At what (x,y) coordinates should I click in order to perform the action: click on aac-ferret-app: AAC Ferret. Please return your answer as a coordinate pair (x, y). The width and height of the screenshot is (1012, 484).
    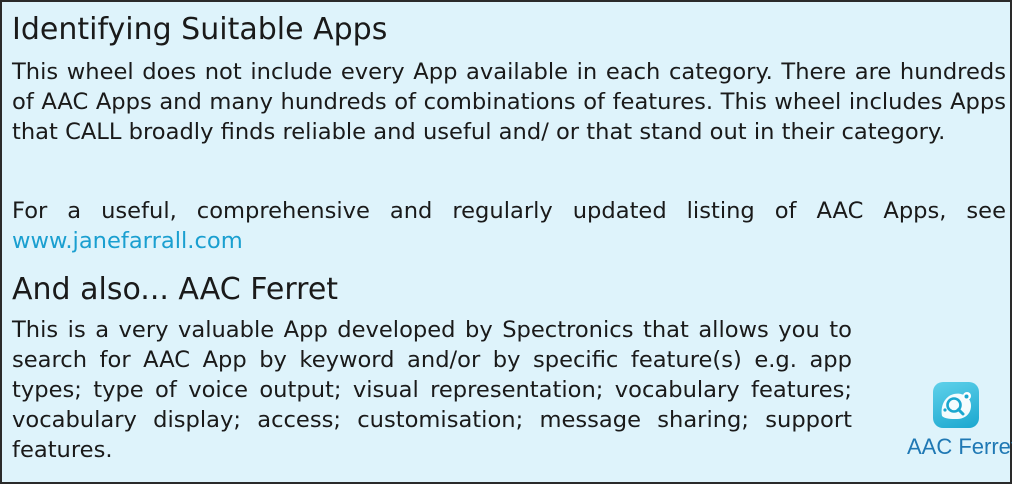
    Looking at the image, I should click on (959, 422).